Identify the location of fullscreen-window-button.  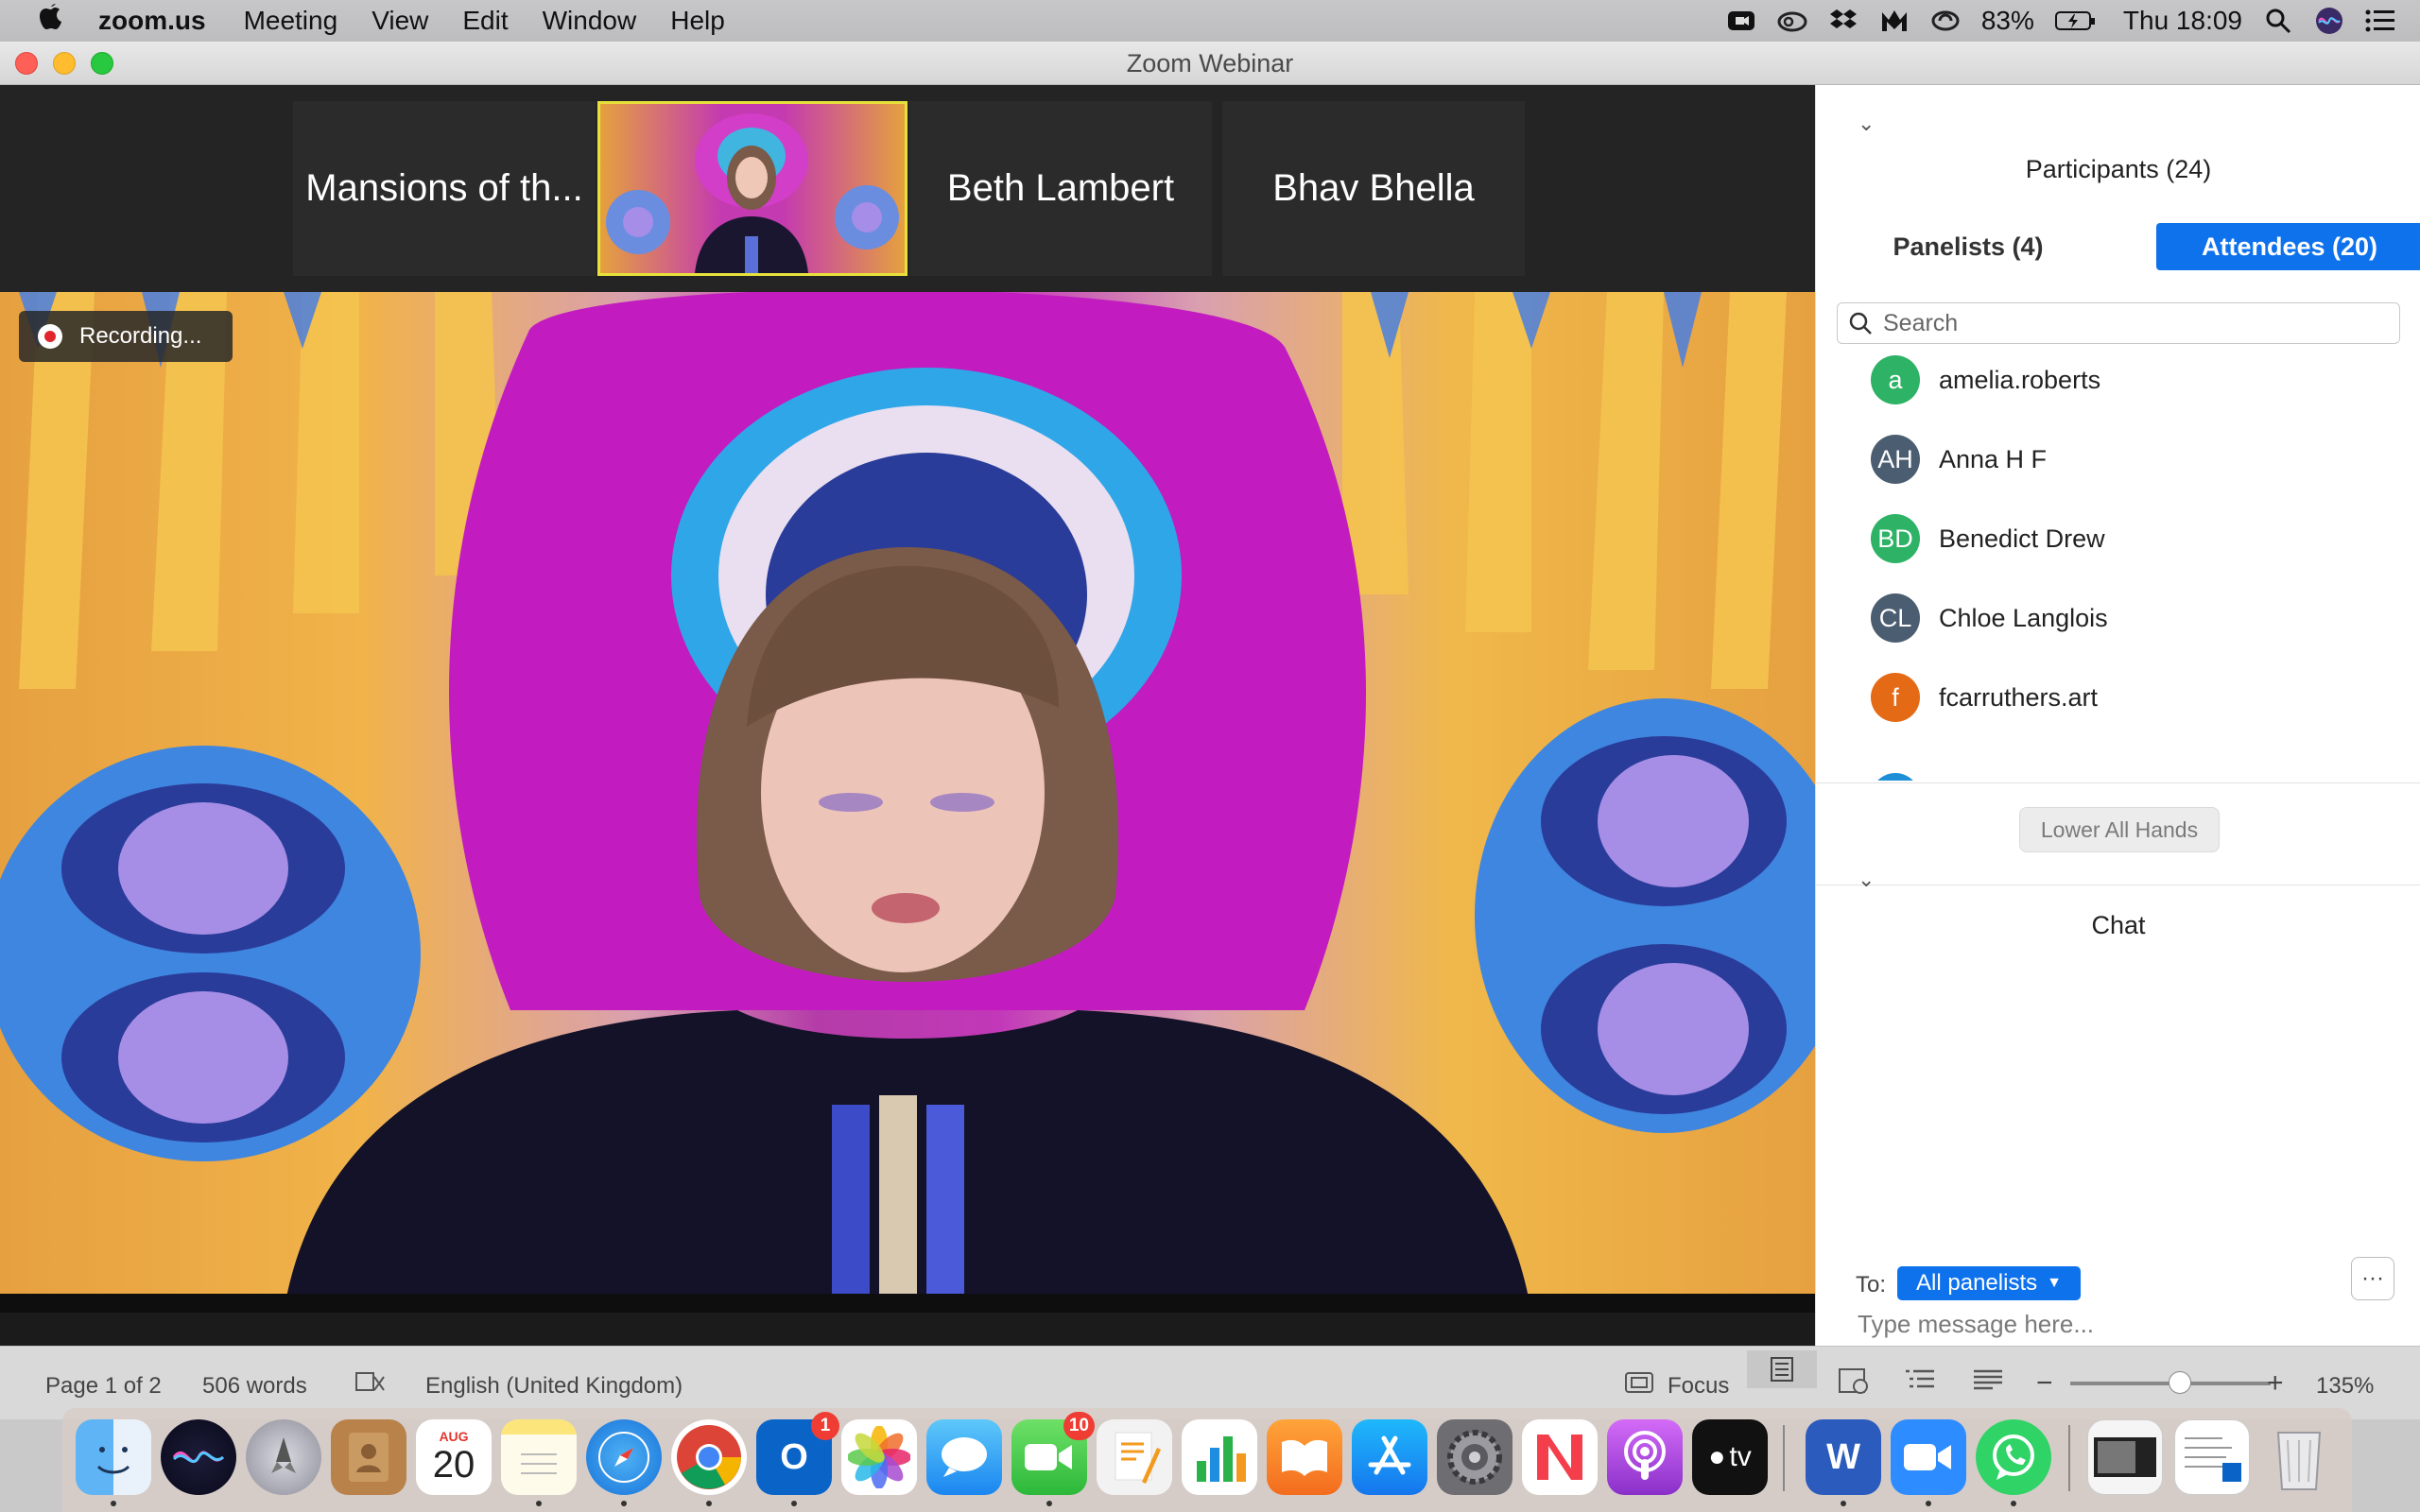
(102, 63).